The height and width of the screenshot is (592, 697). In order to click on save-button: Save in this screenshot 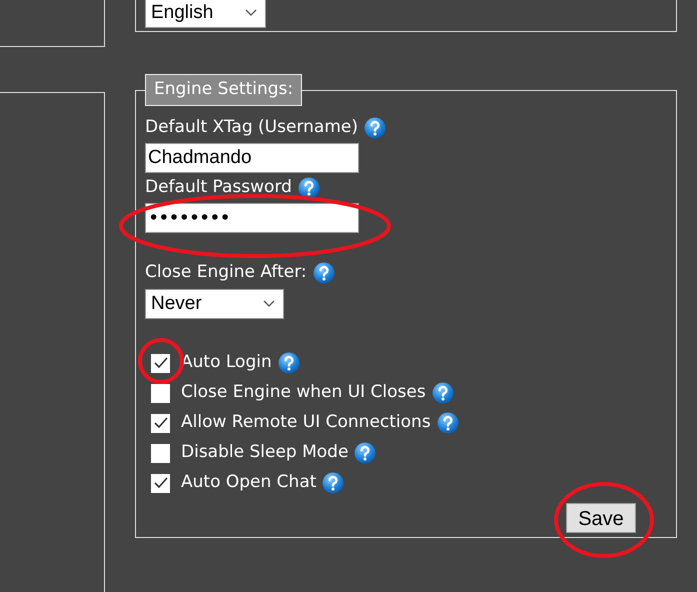, I will do `click(601, 518)`.